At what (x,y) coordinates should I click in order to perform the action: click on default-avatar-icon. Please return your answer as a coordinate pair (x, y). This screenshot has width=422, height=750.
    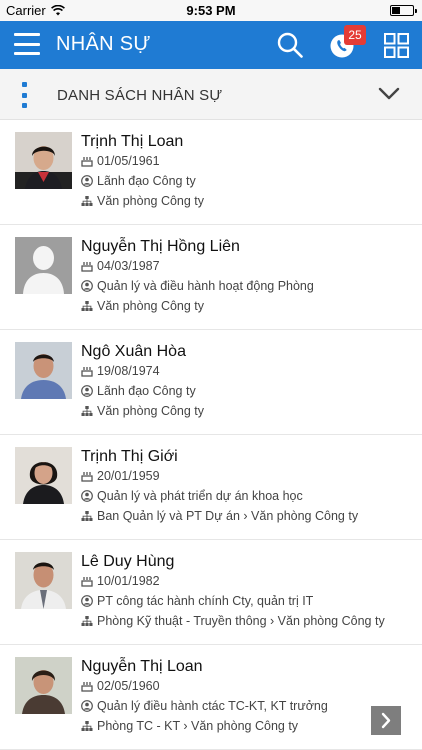
    Looking at the image, I should click on (43, 265).